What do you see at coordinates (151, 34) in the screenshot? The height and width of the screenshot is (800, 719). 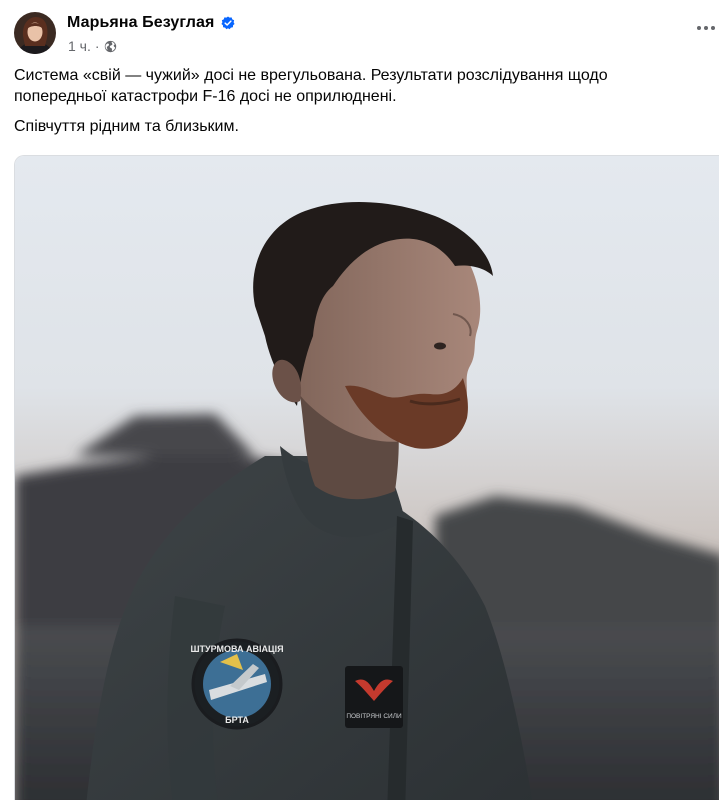 I see `post-meta: Марьяна Безуглая 1 ч. ·` at bounding box center [151, 34].